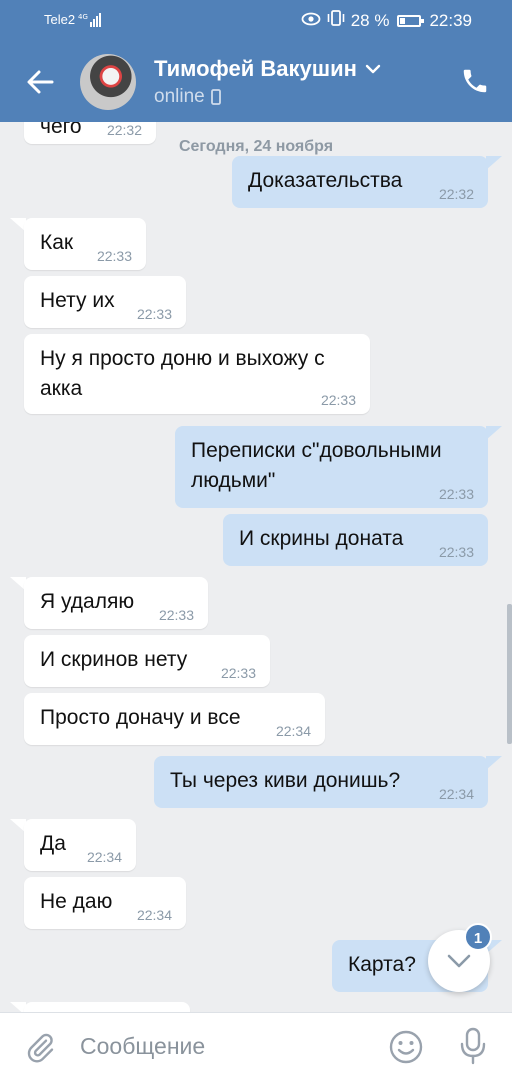  I want to click on message-text: Ты через киви донишь?, so click(285, 780).